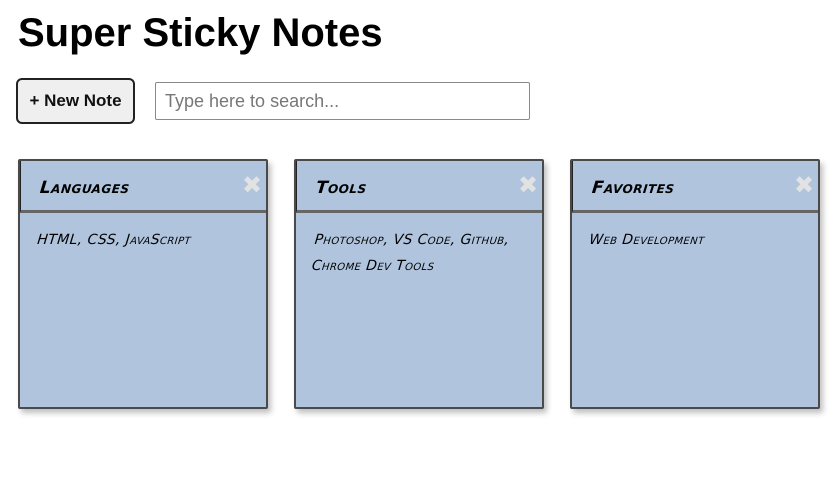  Describe the element at coordinates (633, 188) in the screenshot. I see `note-title: Favorites` at that location.